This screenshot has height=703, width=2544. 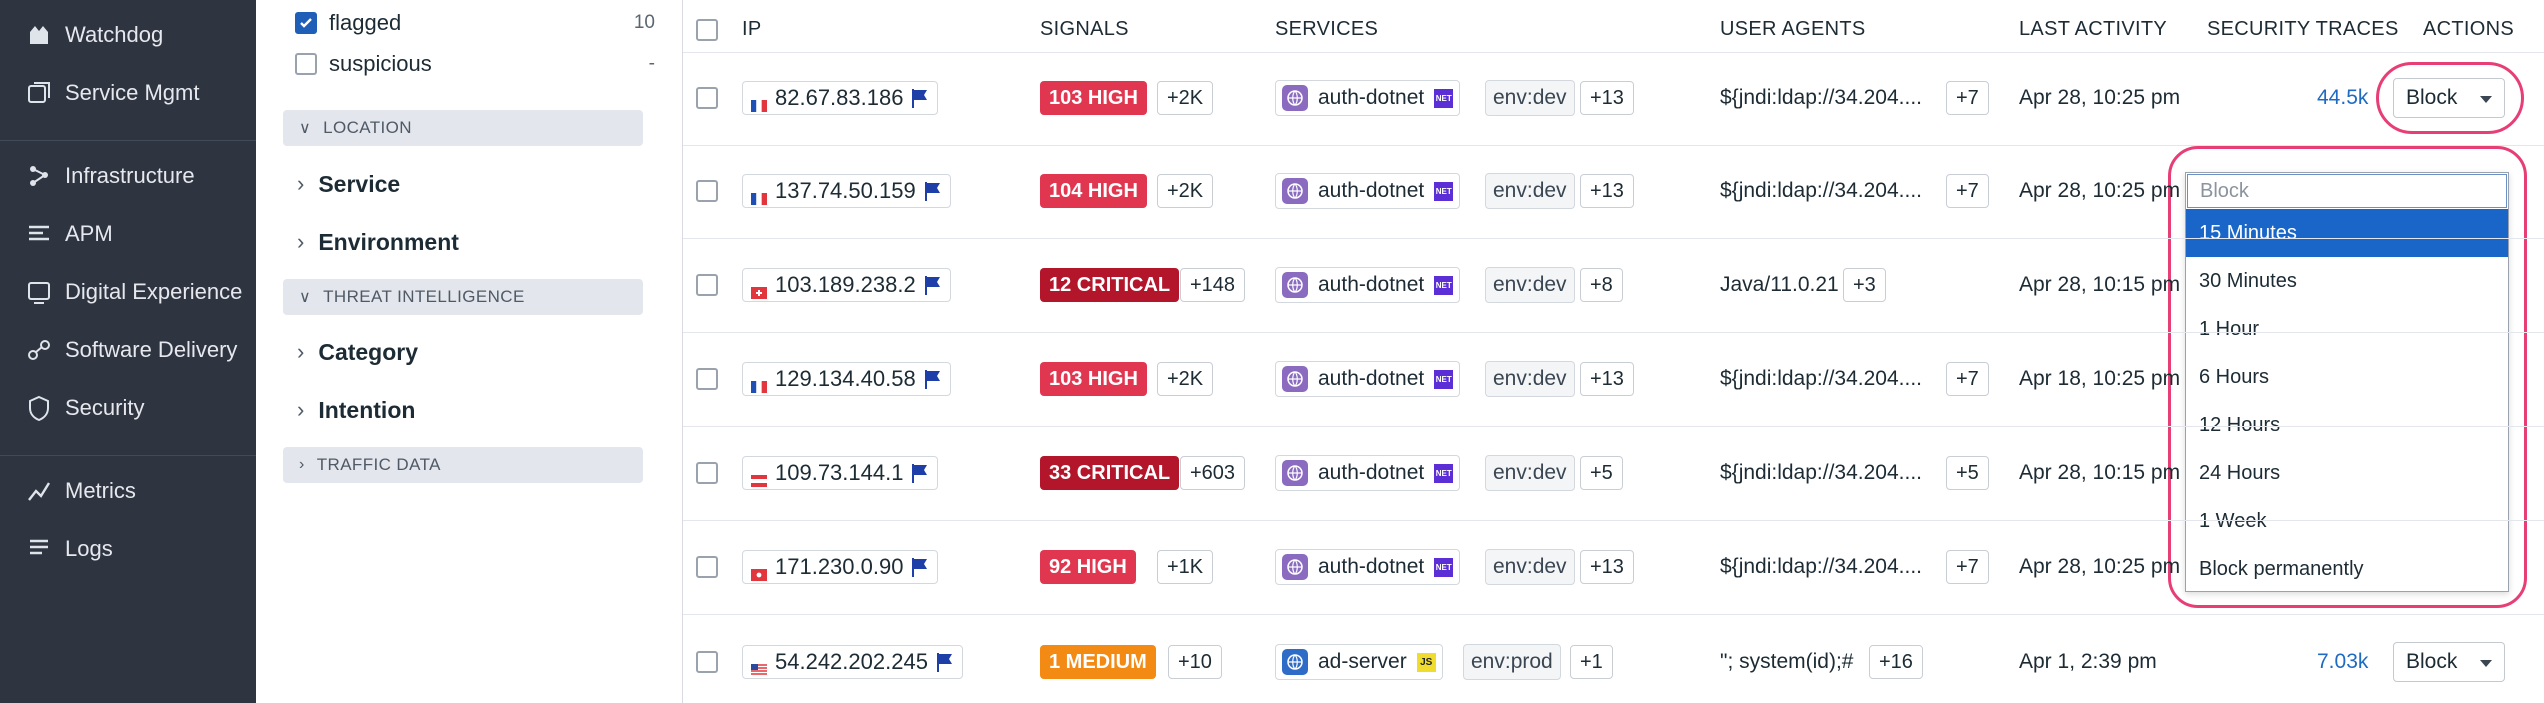 I want to click on dropdown-option: Block permanently, so click(x=2347, y=569).